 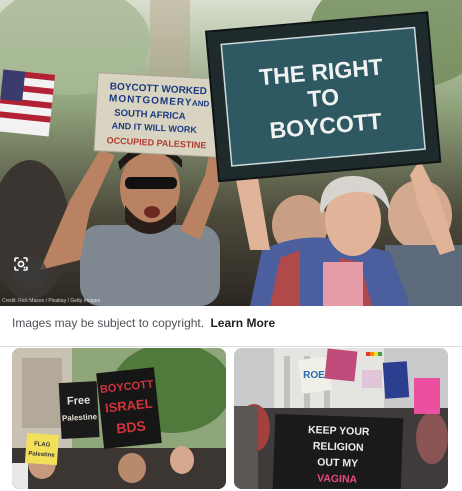 What do you see at coordinates (338, 447) in the screenshot?
I see `svg-text: RELIGION` at bounding box center [338, 447].